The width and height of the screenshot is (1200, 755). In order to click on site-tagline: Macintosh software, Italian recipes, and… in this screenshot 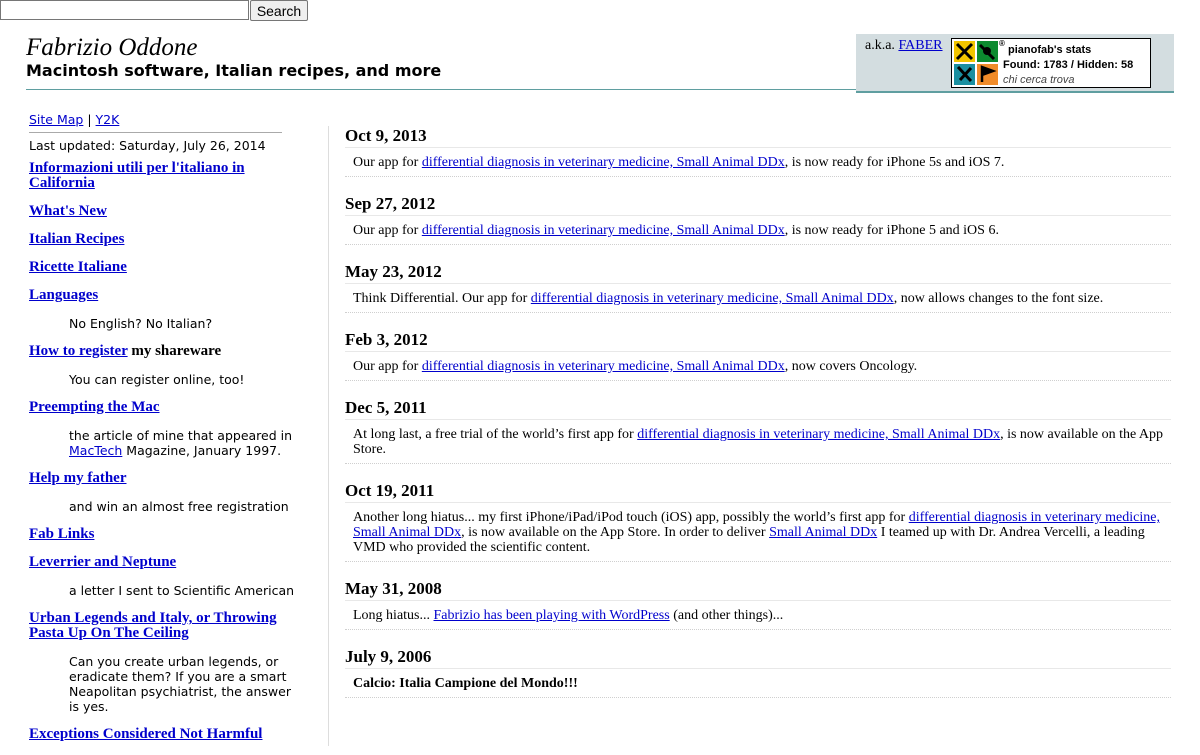, I will do `click(234, 70)`.